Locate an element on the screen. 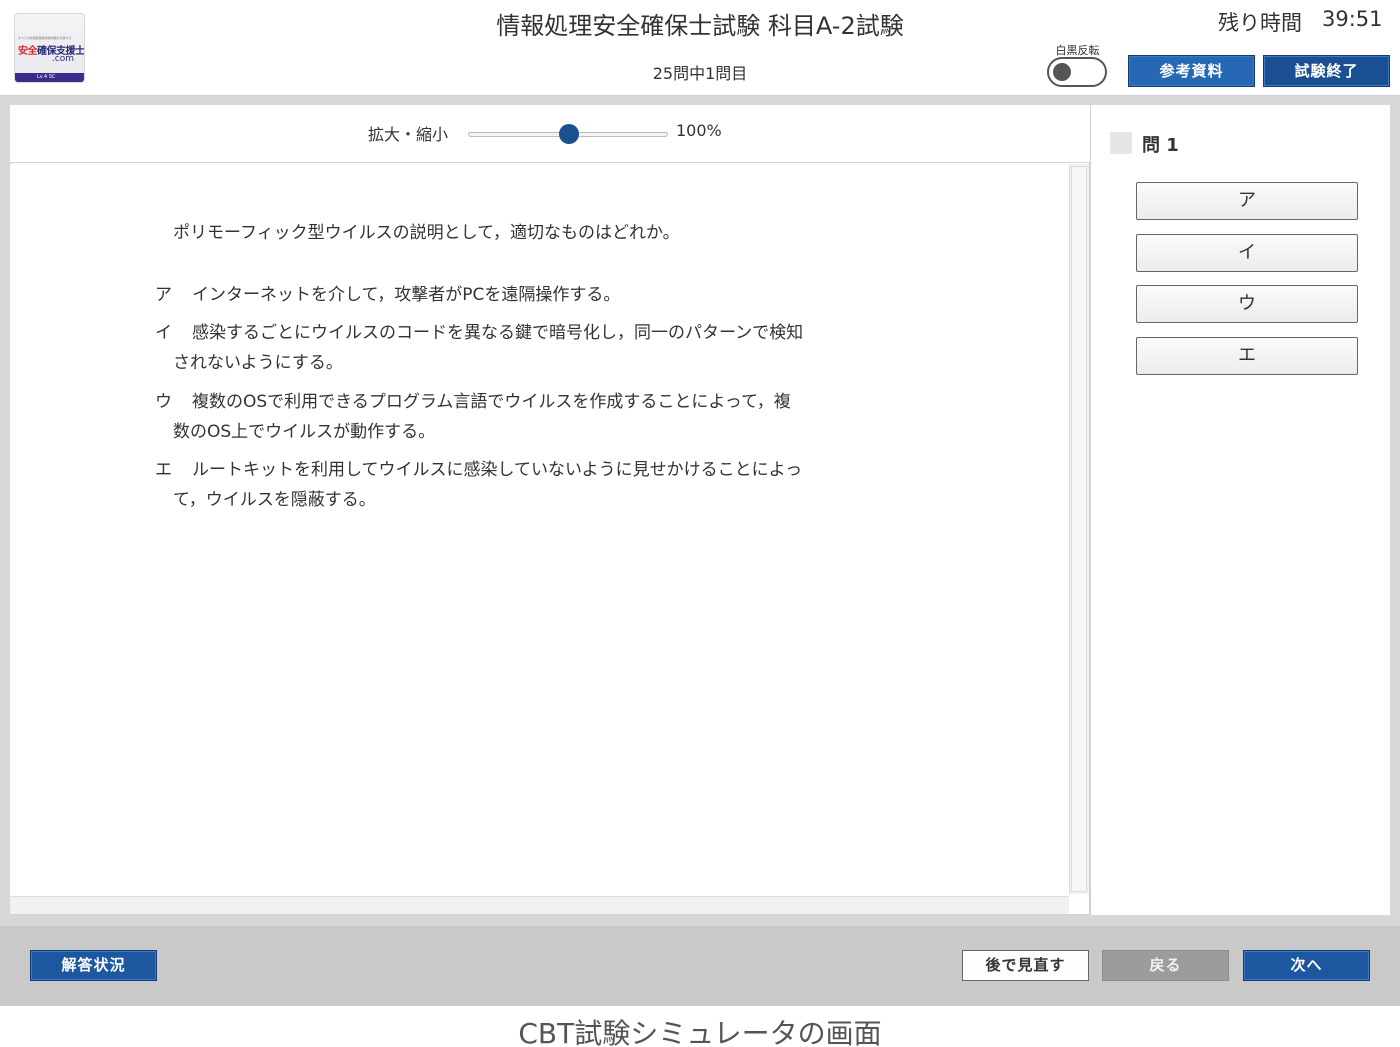  back-button: 戻る is located at coordinates (1165, 965).